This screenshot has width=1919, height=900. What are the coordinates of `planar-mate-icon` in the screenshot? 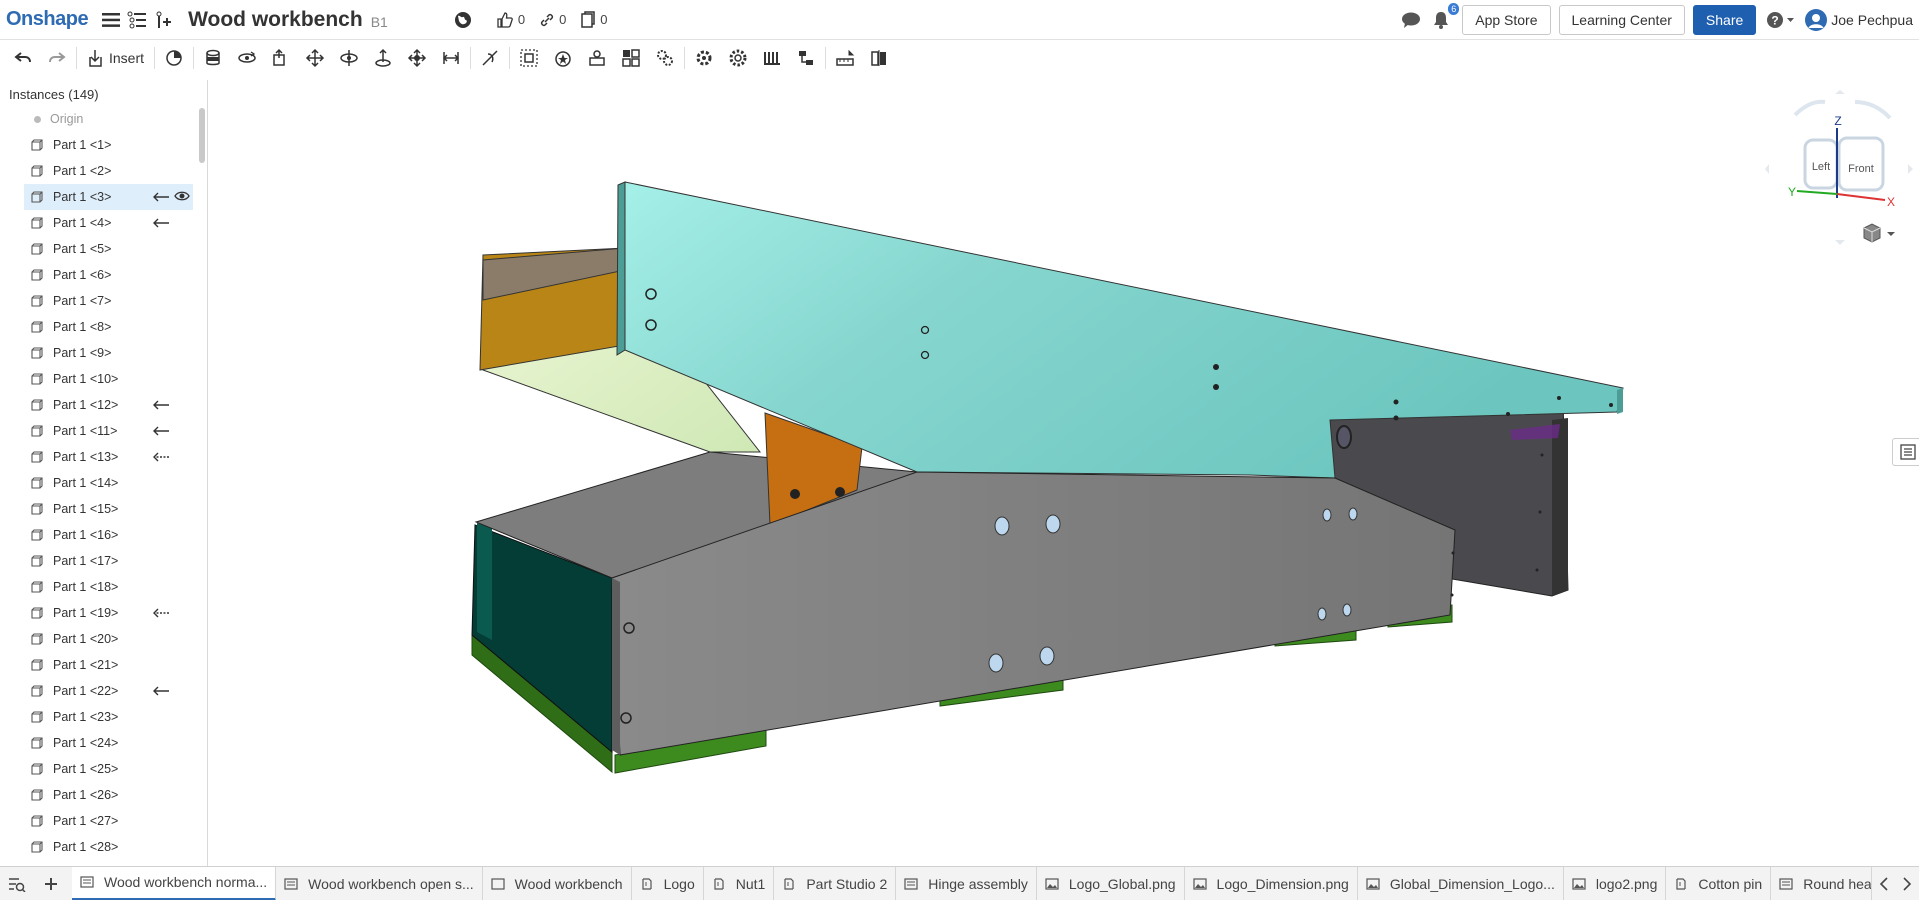 It's located at (315, 58).